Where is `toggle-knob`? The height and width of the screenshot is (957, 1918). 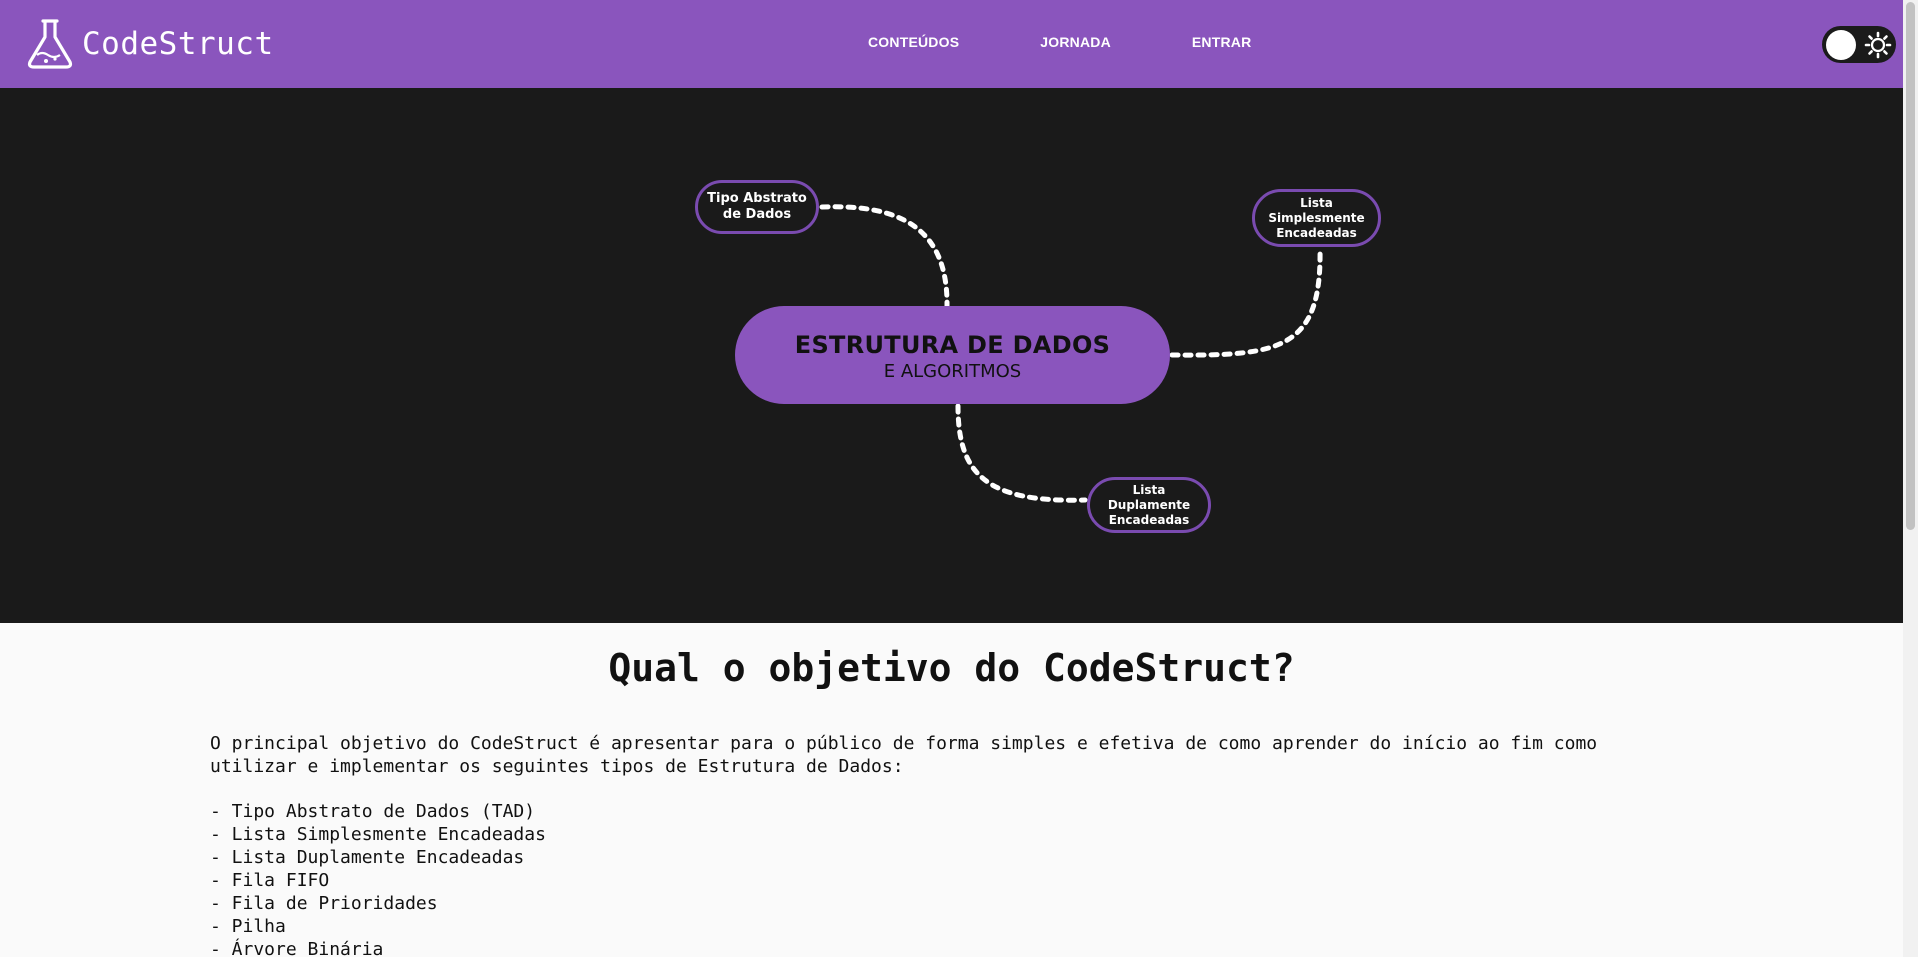
toggle-knob is located at coordinates (1841, 45).